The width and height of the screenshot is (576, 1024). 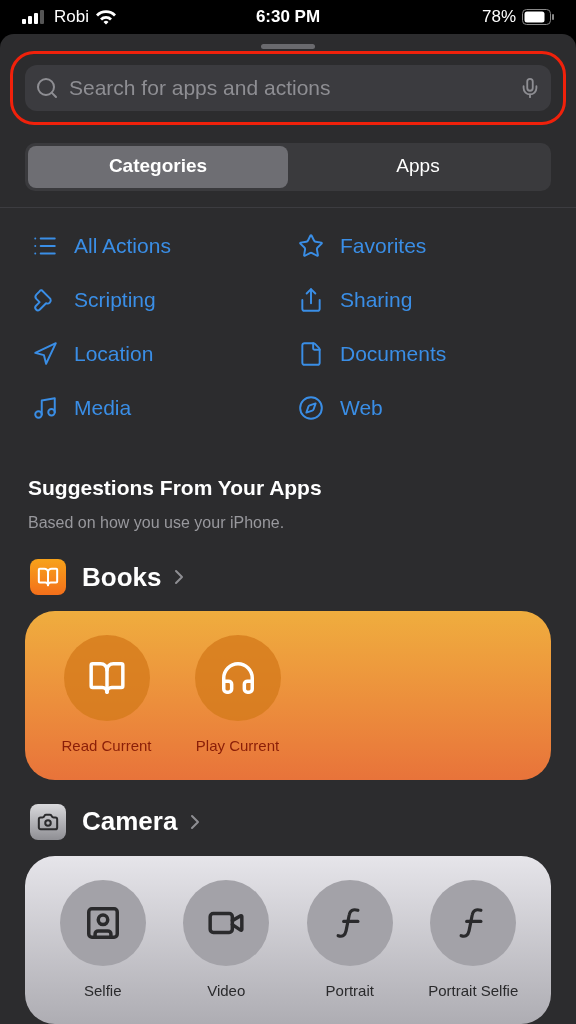 What do you see at coordinates (47, 87) in the screenshot?
I see `search-icon` at bounding box center [47, 87].